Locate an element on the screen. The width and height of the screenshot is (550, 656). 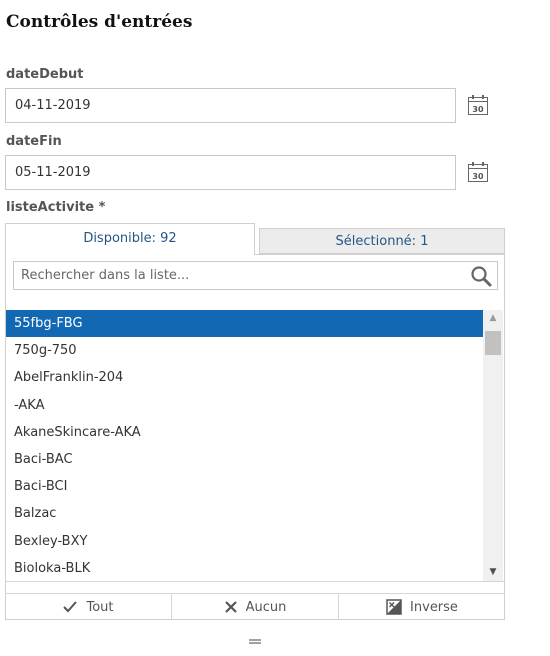
search-icon is located at coordinates (481, 276).